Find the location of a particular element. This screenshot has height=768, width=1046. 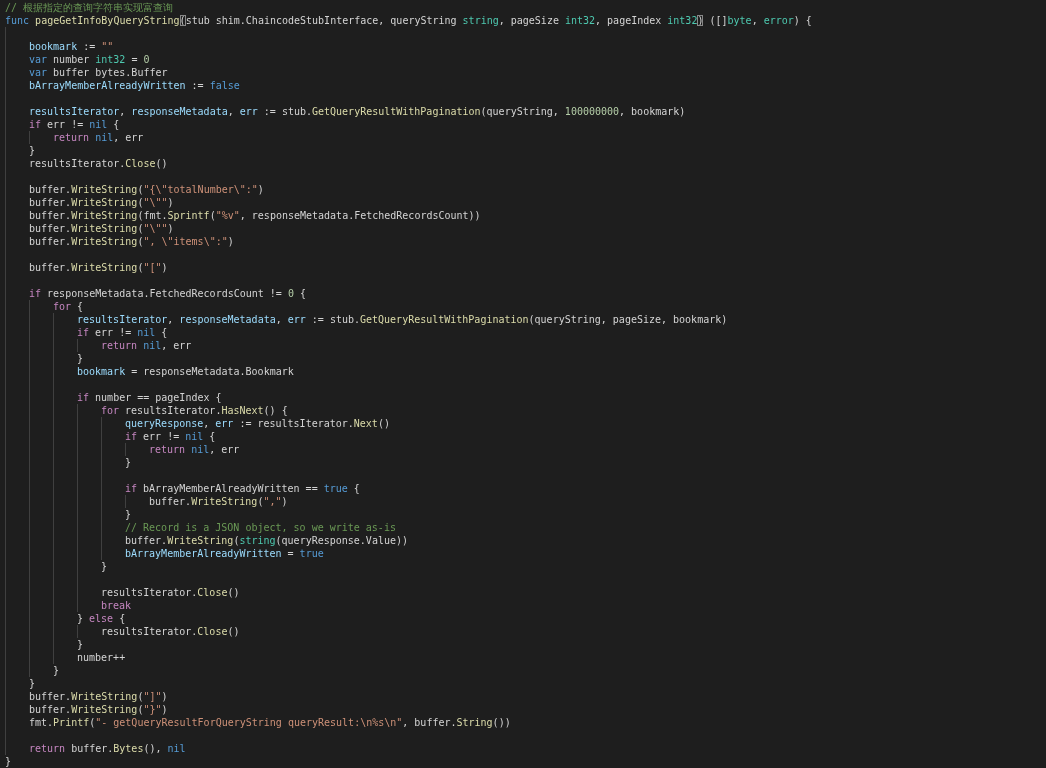

code-line: for { is located at coordinates (68, 306).